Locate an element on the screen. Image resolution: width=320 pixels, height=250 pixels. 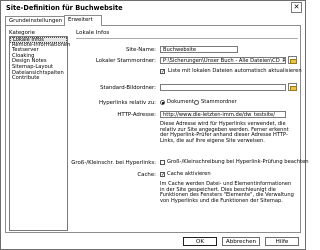
section-title: Lokale Infos is located at coordinates (93, 33).